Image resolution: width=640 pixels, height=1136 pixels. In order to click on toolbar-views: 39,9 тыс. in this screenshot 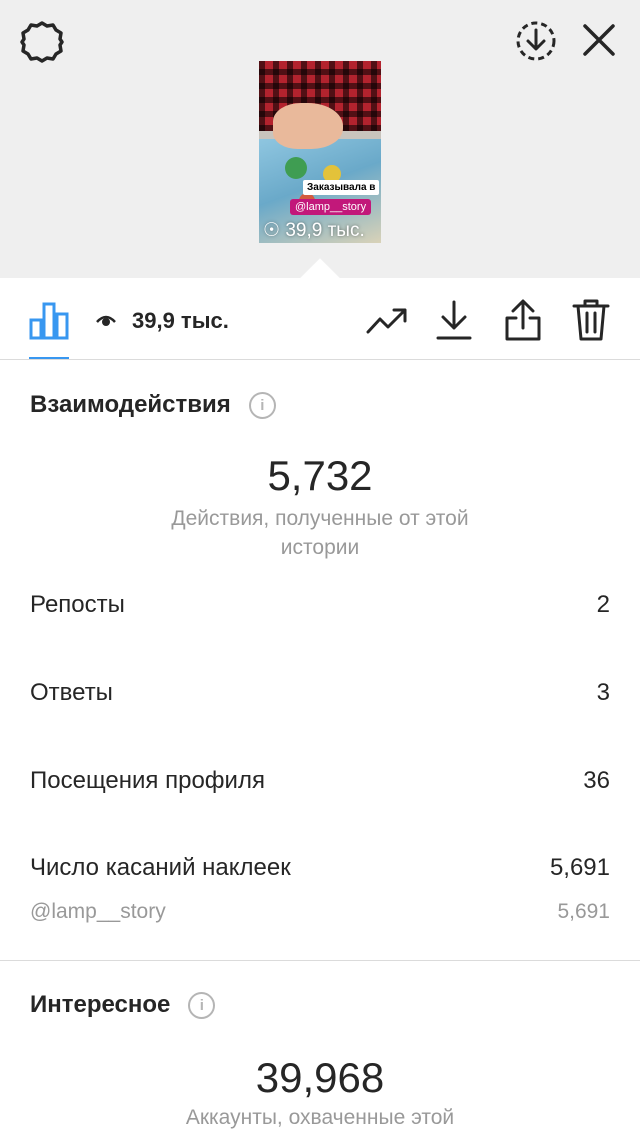, I will do `click(162, 321)`.